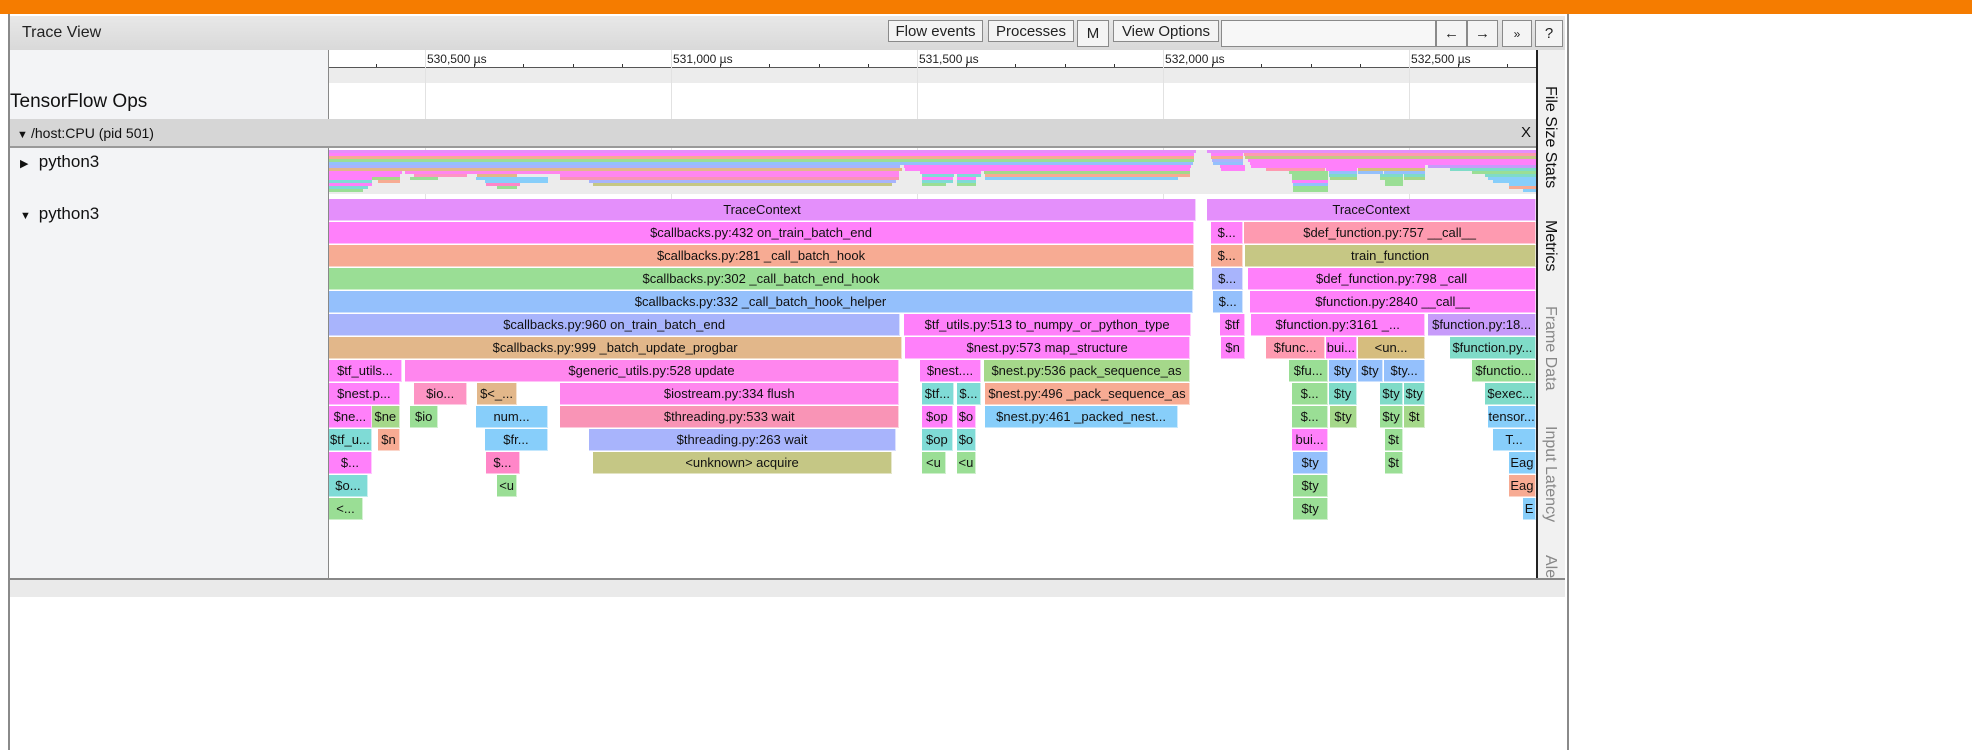 The height and width of the screenshot is (750, 1972). What do you see at coordinates (1550, 348) in the screenshot?
I see `sidebar-tab-frame-data: Frame Data` at bounding box center [1550, 348].